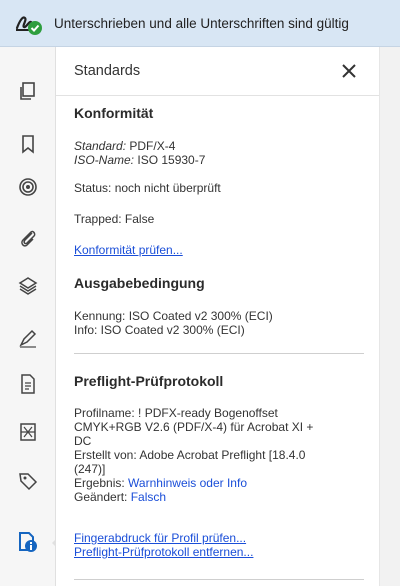 The height and width of the screenshot is (586, 400). I want to click on output-id-text: Kennung: ISO Coated v2 300% (ECI), so click(173, 316).